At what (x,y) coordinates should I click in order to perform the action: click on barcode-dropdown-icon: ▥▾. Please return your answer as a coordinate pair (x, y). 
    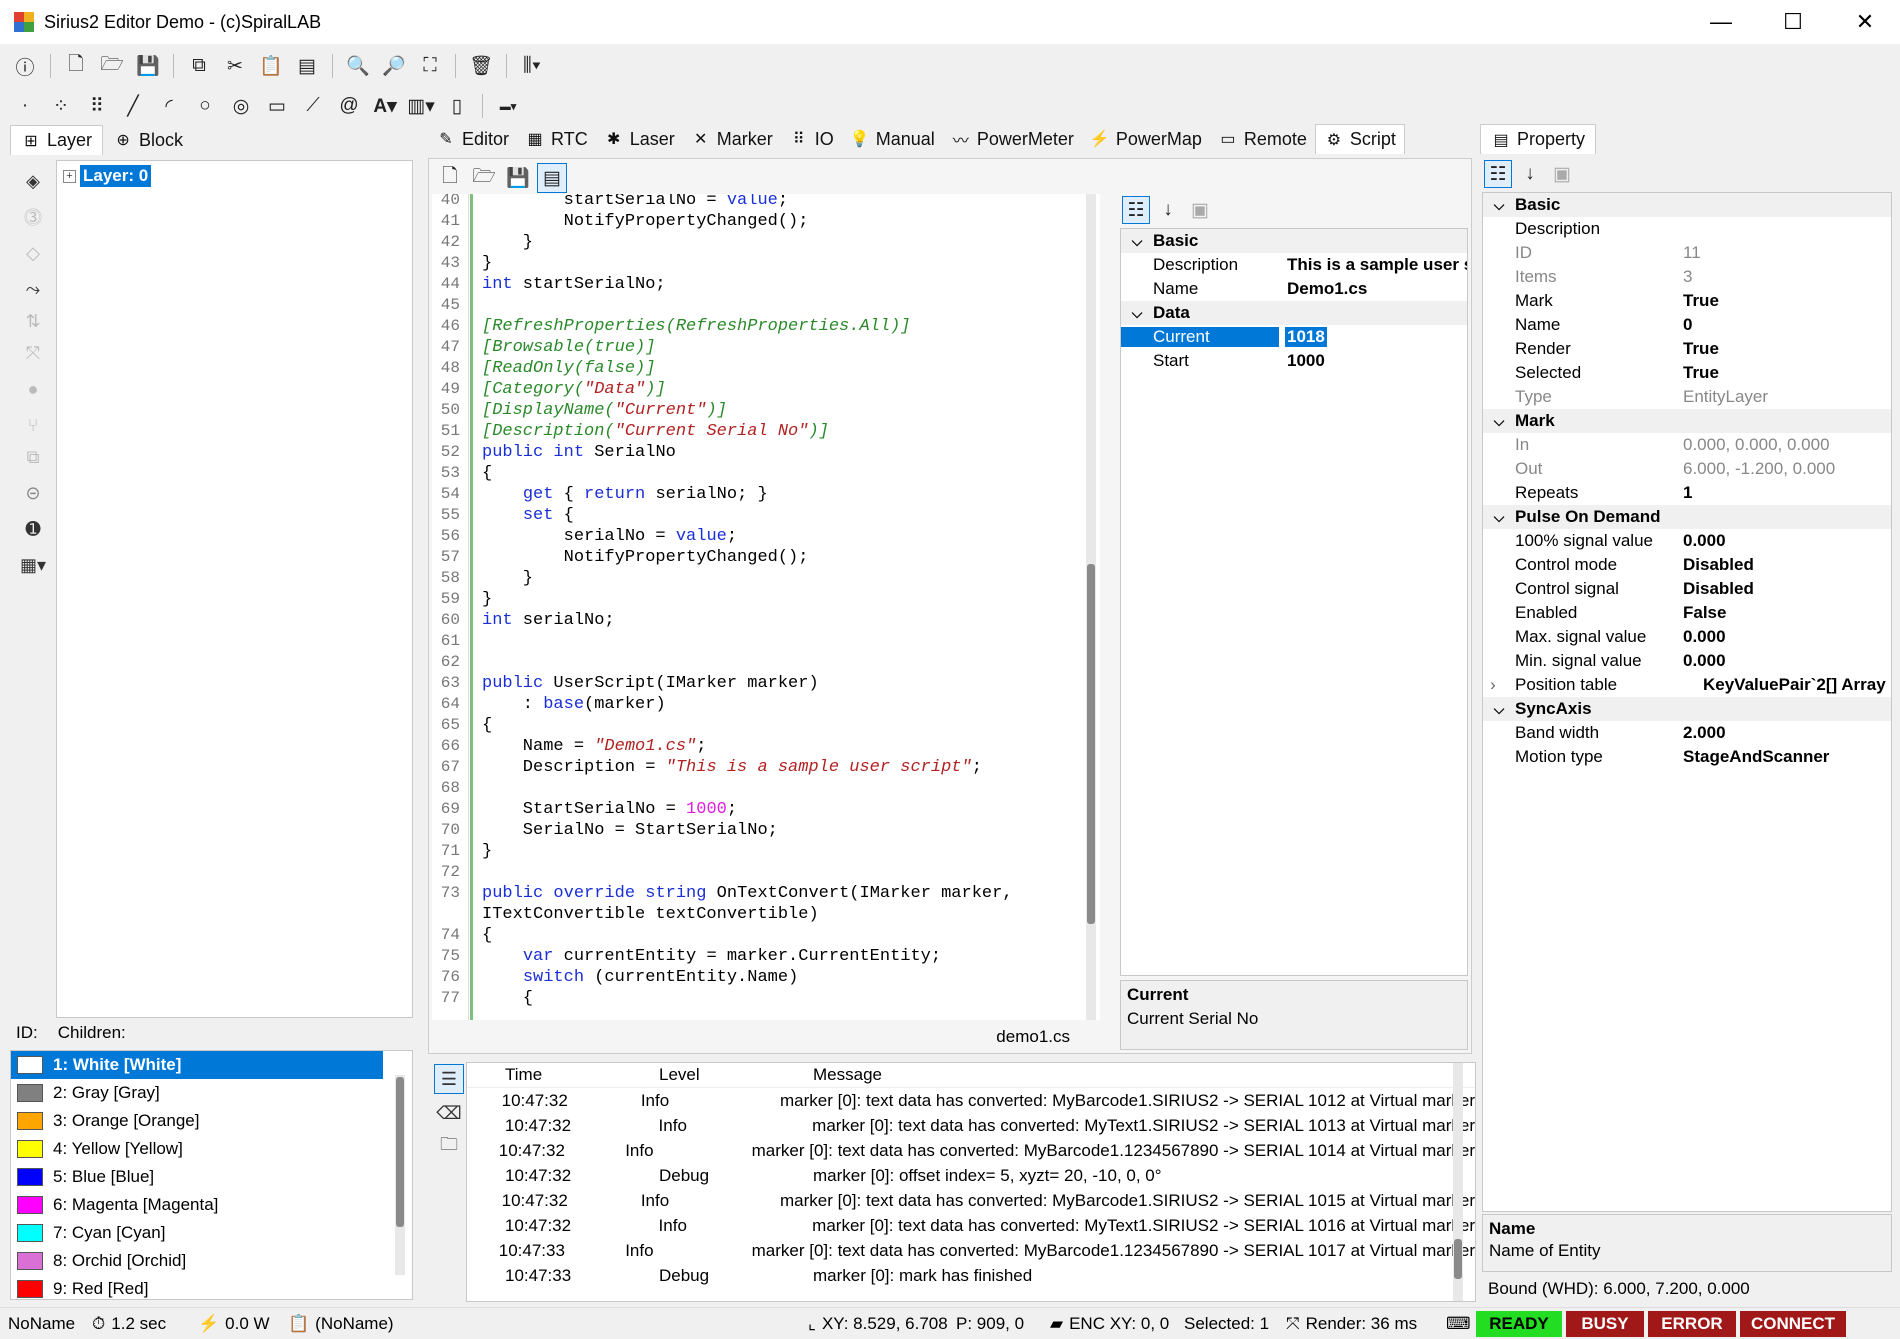
    Looking at the image, I should click on (421, 106).